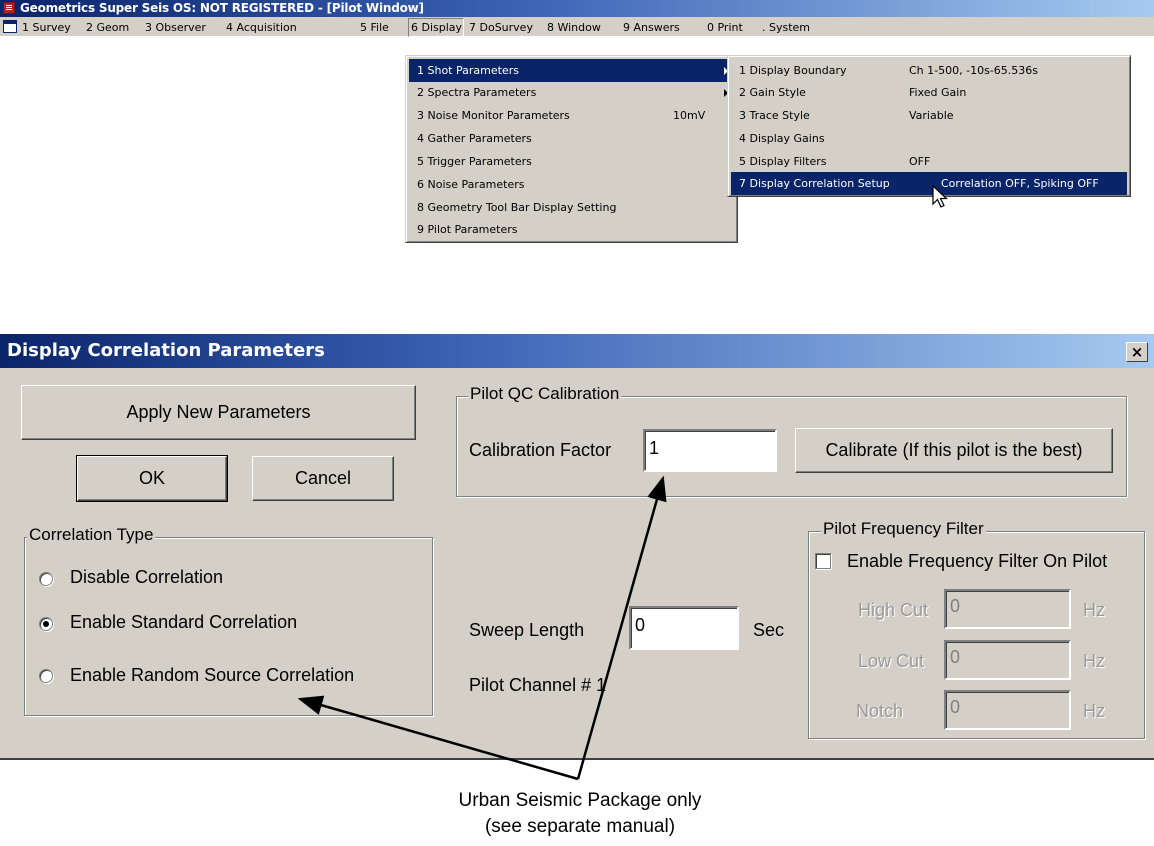  I want to click on arrow-to-calibration-factor, so click(621, 627).